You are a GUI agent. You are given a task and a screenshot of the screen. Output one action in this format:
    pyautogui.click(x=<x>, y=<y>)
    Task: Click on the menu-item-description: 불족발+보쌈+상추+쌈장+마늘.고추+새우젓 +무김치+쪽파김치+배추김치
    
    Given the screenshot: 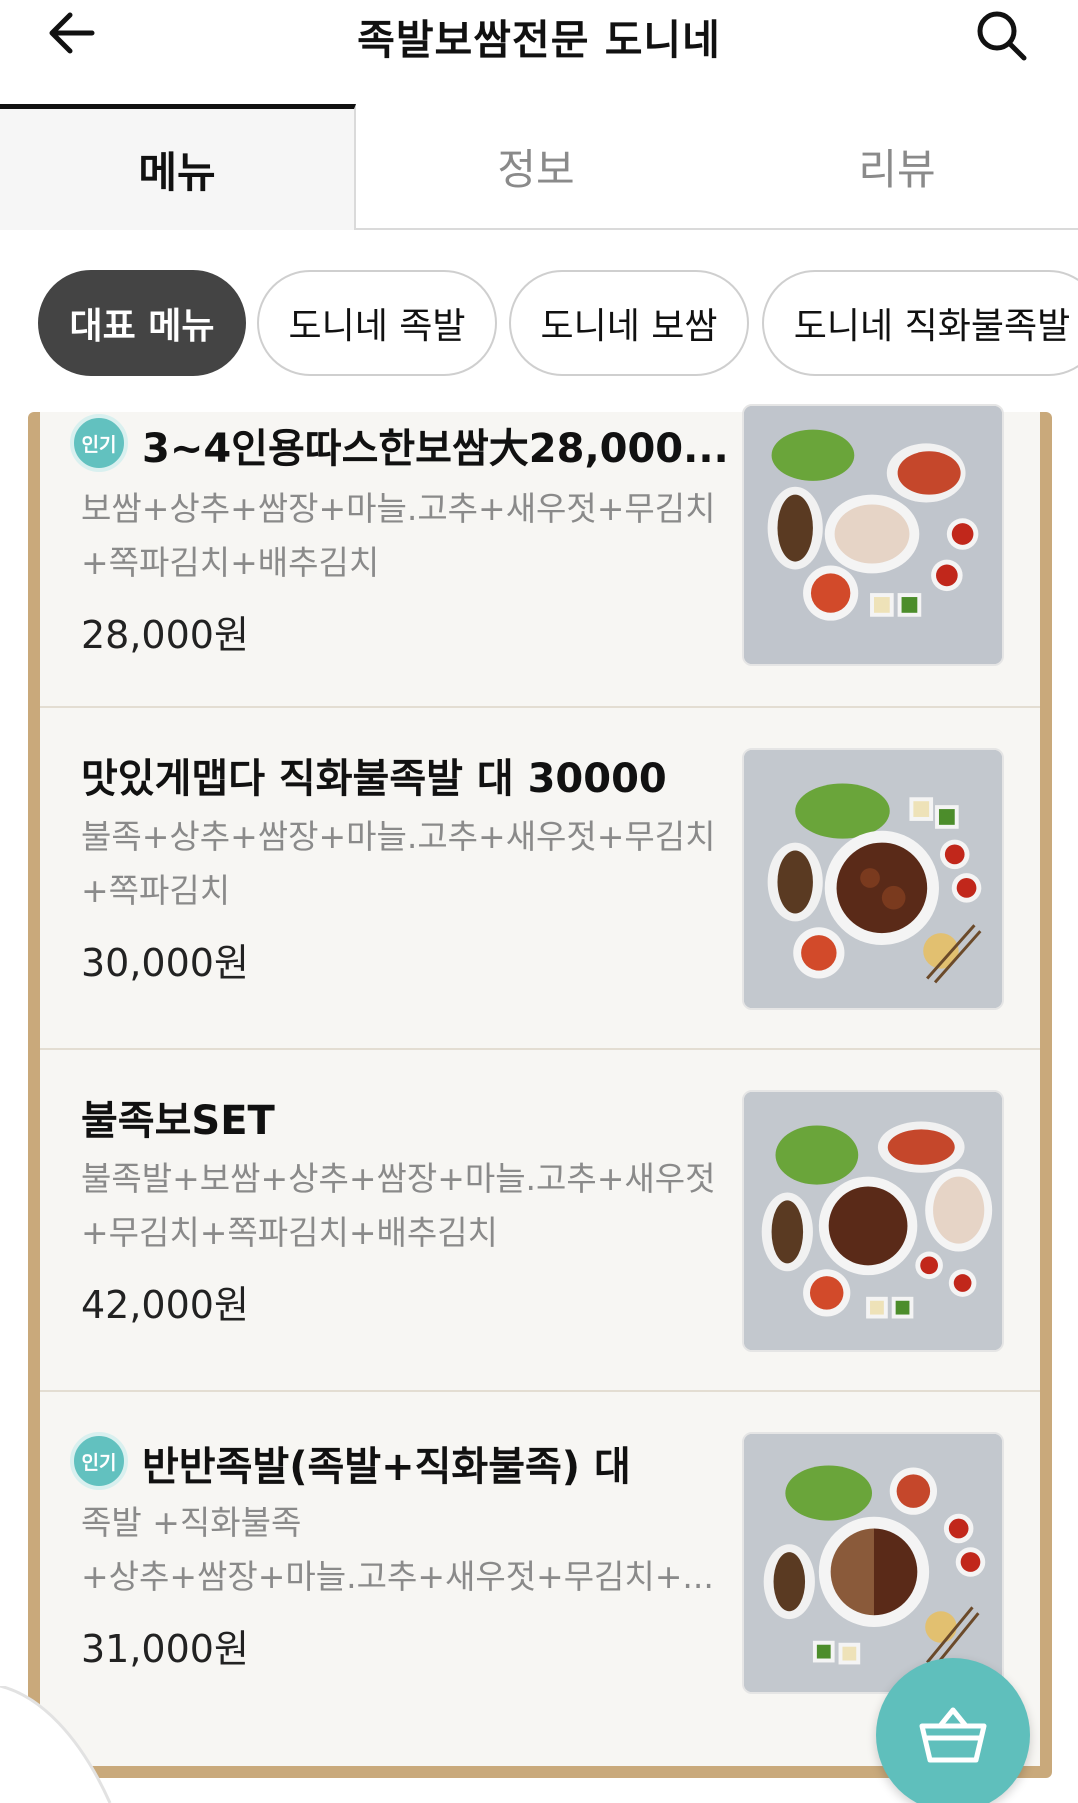 What is the action you would take?
    pyautogui.click(x=406, y=1206)
    